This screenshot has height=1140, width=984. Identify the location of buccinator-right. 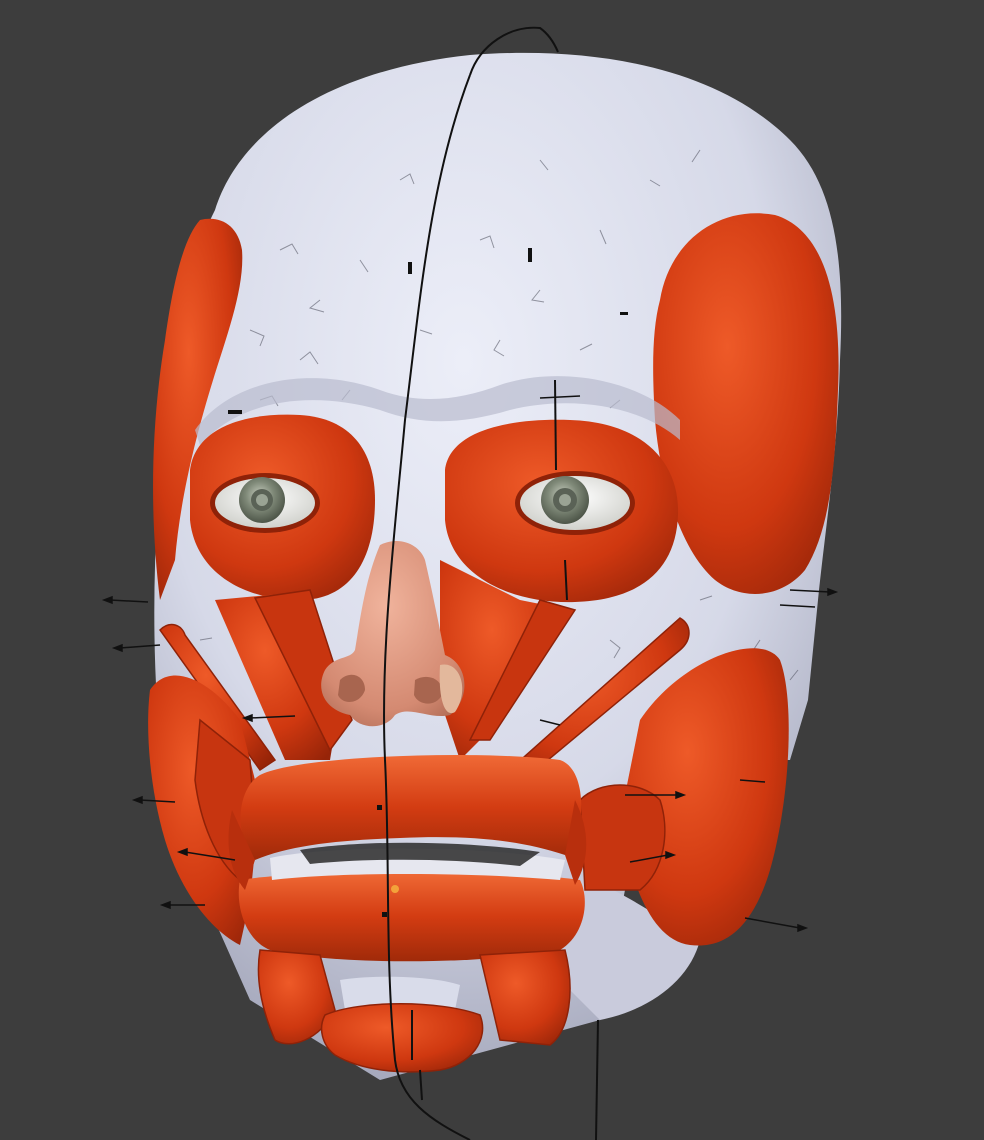
(622, 837).